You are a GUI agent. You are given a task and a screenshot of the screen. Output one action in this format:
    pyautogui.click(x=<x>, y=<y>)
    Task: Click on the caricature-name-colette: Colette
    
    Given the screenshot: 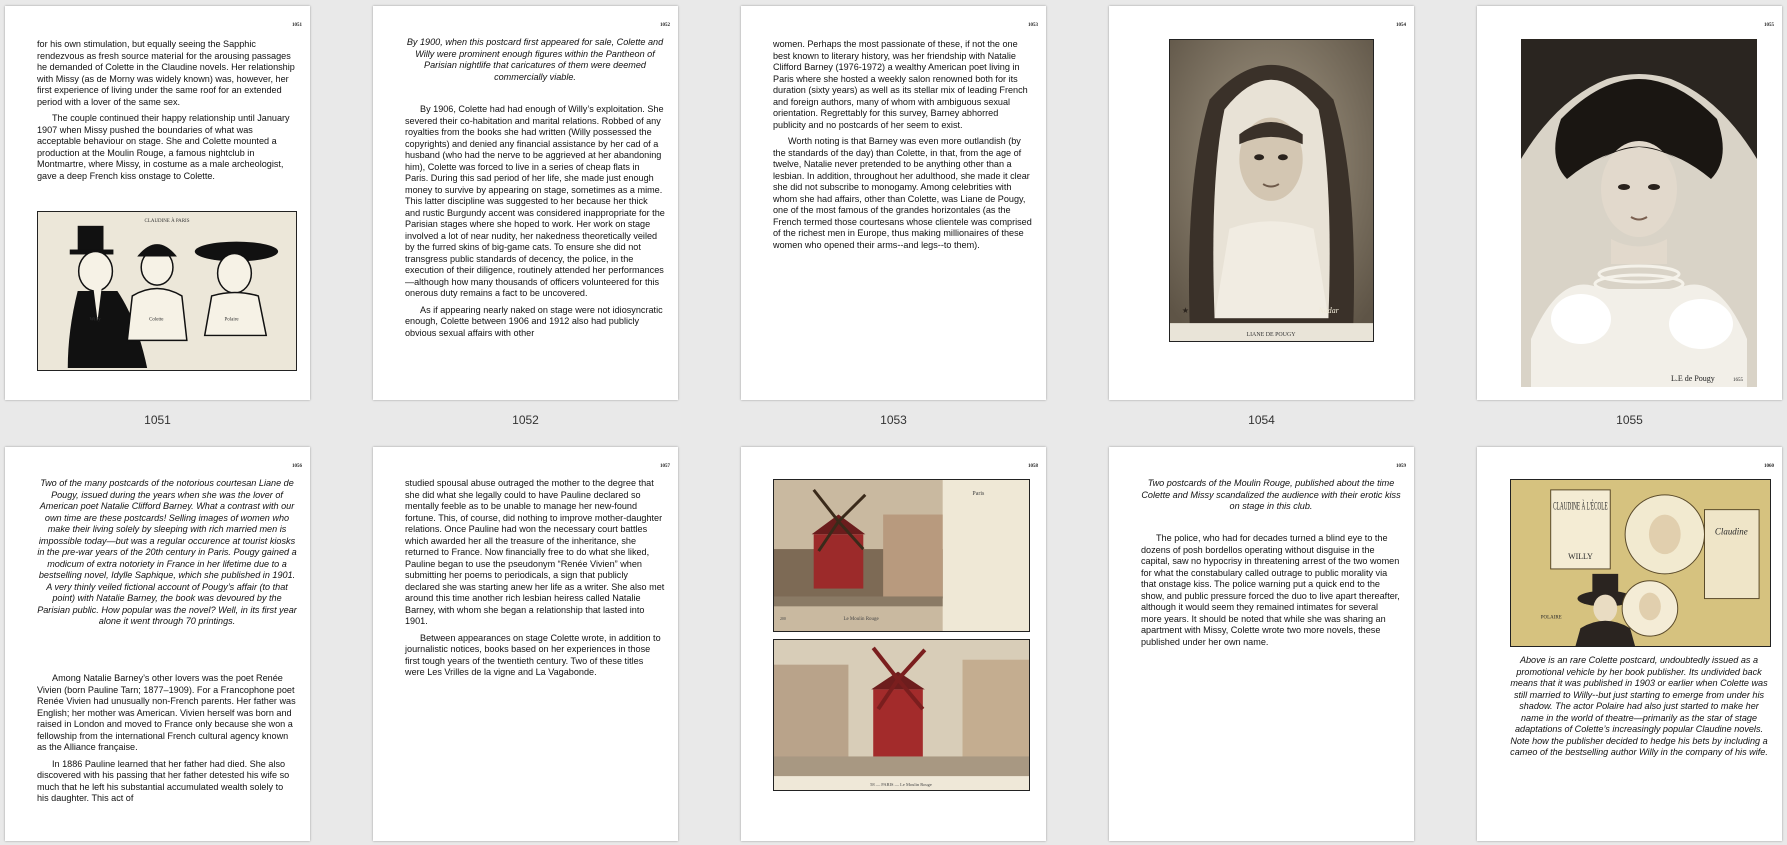 What is the action you would take?
    pyautogui.click(x=156, y=320)
    